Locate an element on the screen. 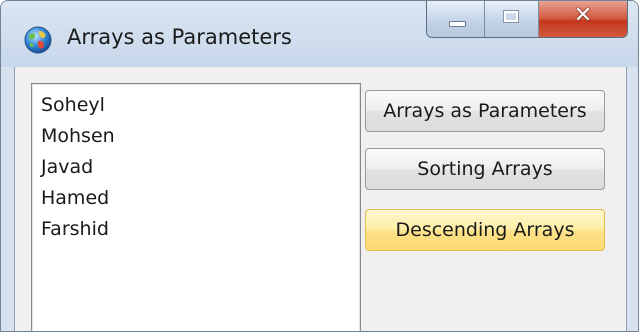 This screenshot has height=332, width=639. sorting-arrays-button: Sorting Arrays is located at coordinates (485, 169).